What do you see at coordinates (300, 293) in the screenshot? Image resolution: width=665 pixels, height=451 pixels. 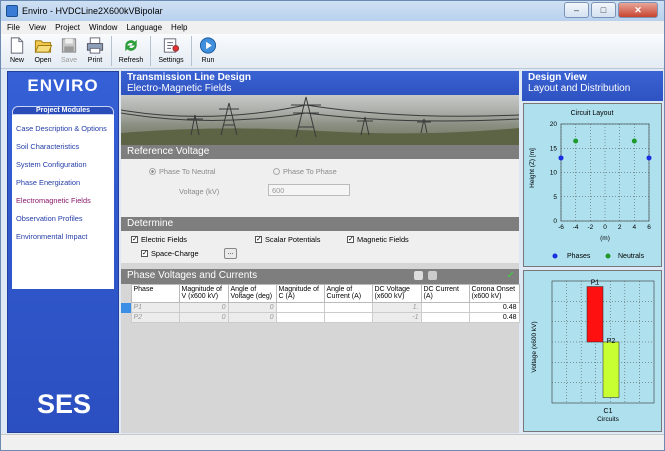 I see `column-header: Magnitude of C (A)` at bounding box center [300, 293].